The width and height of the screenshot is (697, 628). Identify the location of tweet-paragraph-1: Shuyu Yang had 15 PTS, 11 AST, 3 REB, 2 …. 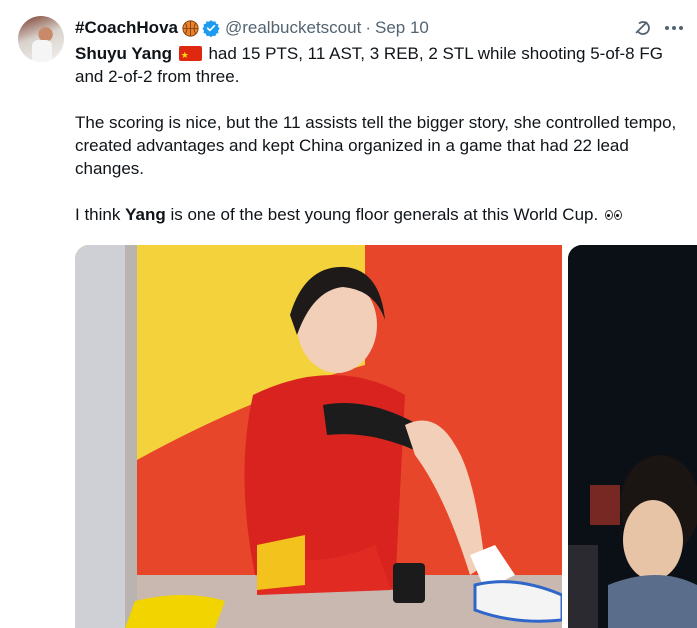
(380, 65).